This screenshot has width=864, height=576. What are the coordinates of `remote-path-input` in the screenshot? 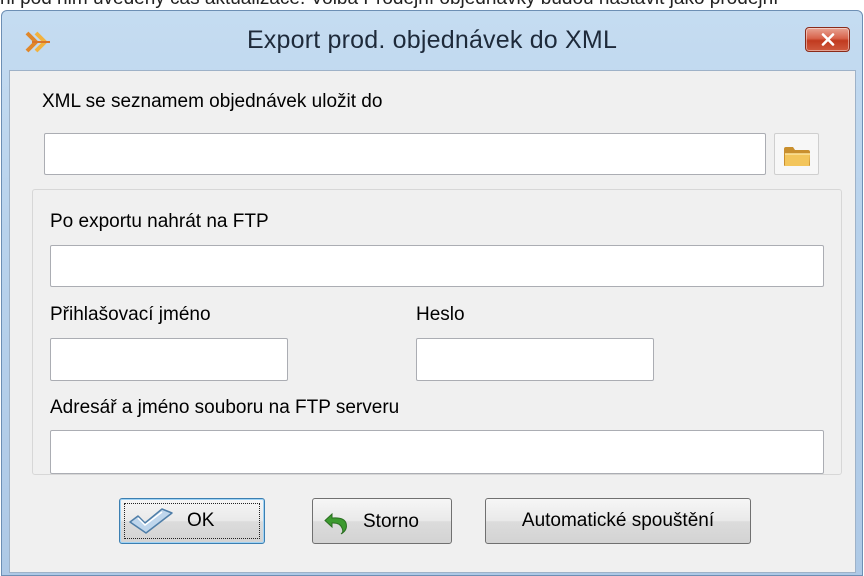 It's located at (437, 452).